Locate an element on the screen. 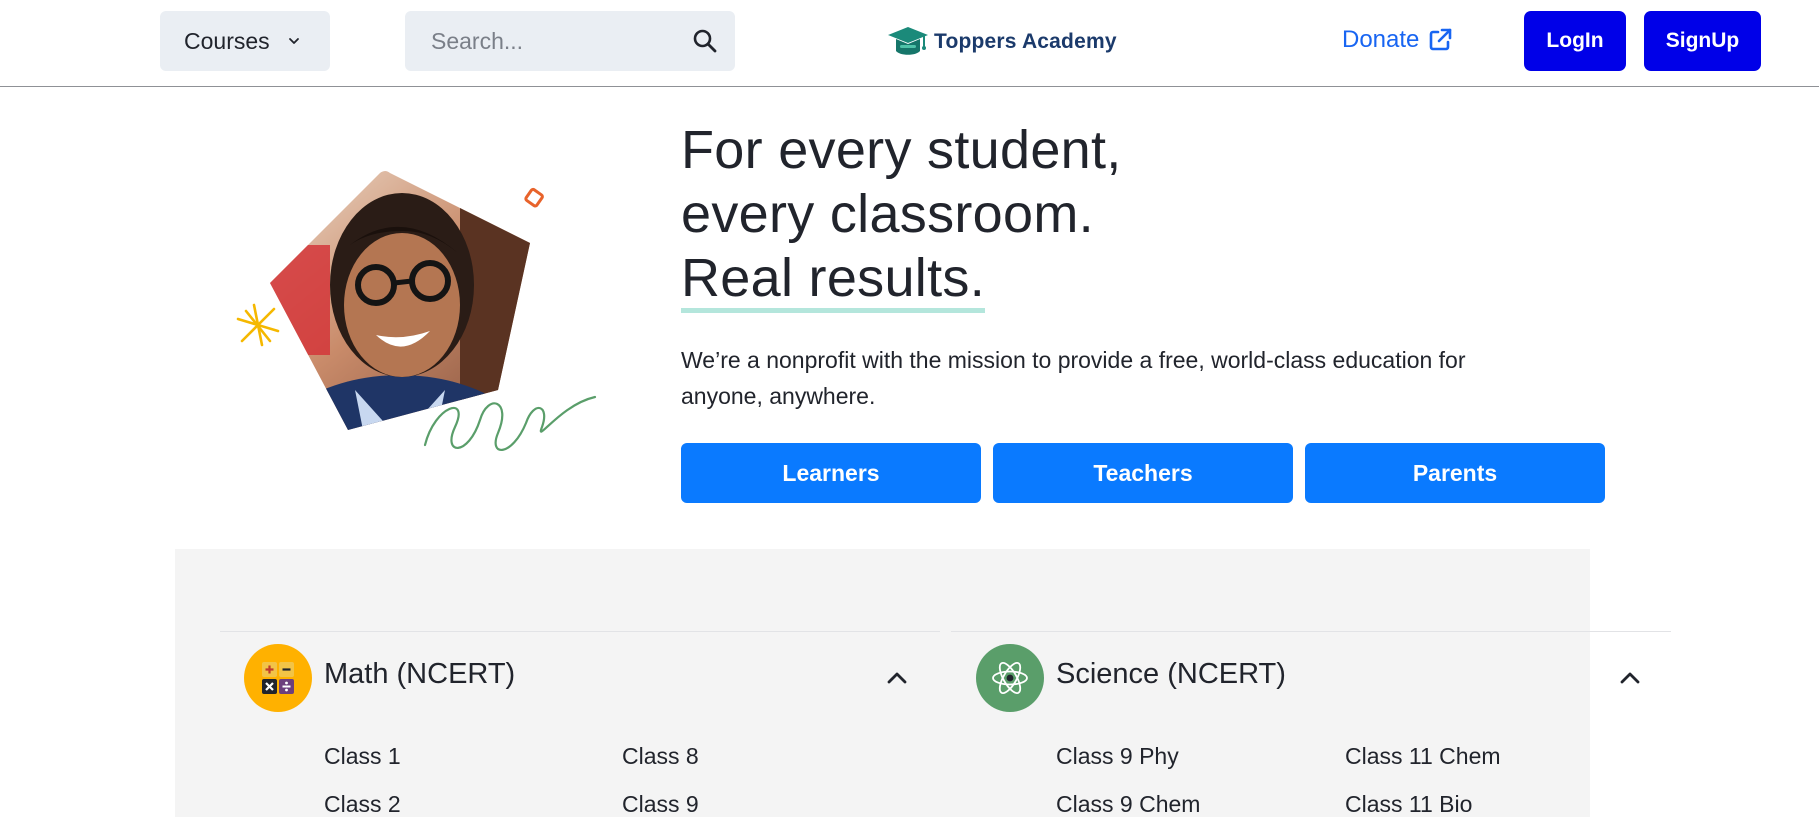 The image size is (1819, 817). external-link-icon is located at coordinates (1440, 40).